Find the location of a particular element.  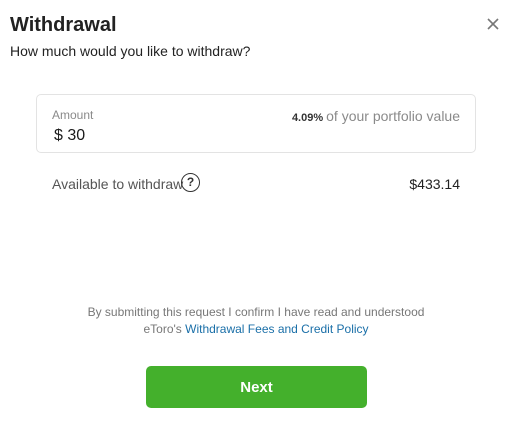

close-icon is located at coordinates (493, 24).